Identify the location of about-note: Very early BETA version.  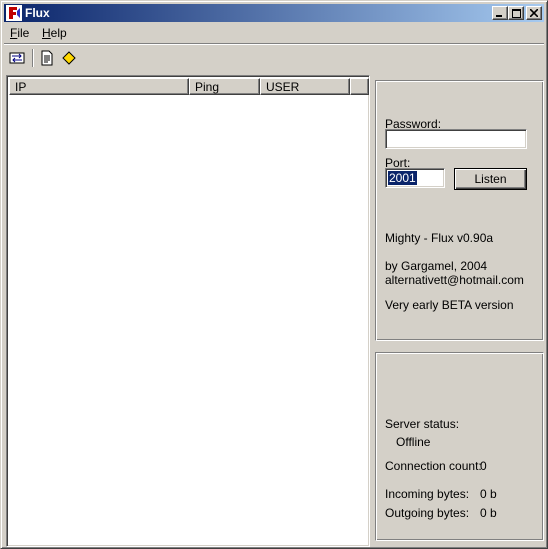
(449, 305).